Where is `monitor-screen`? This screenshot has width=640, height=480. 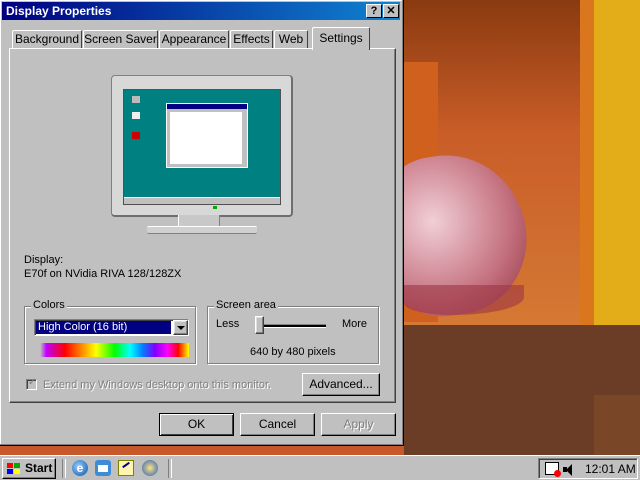
monitor-screen is located at coordinates (202, 147).